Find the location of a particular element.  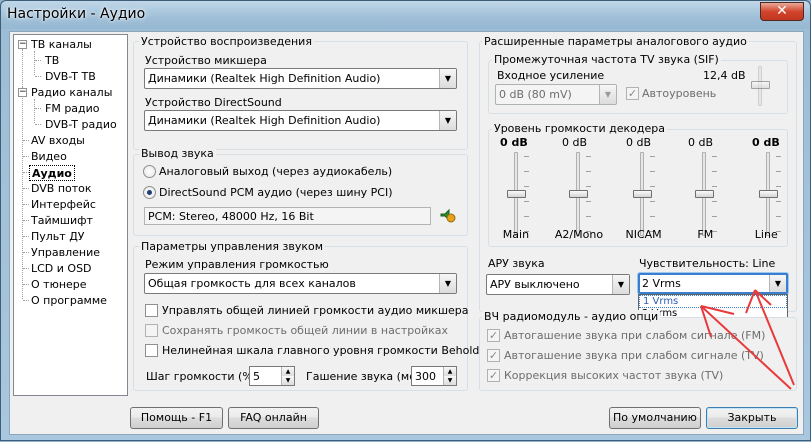

annotation-arrow is located at coordinates (747, 339).